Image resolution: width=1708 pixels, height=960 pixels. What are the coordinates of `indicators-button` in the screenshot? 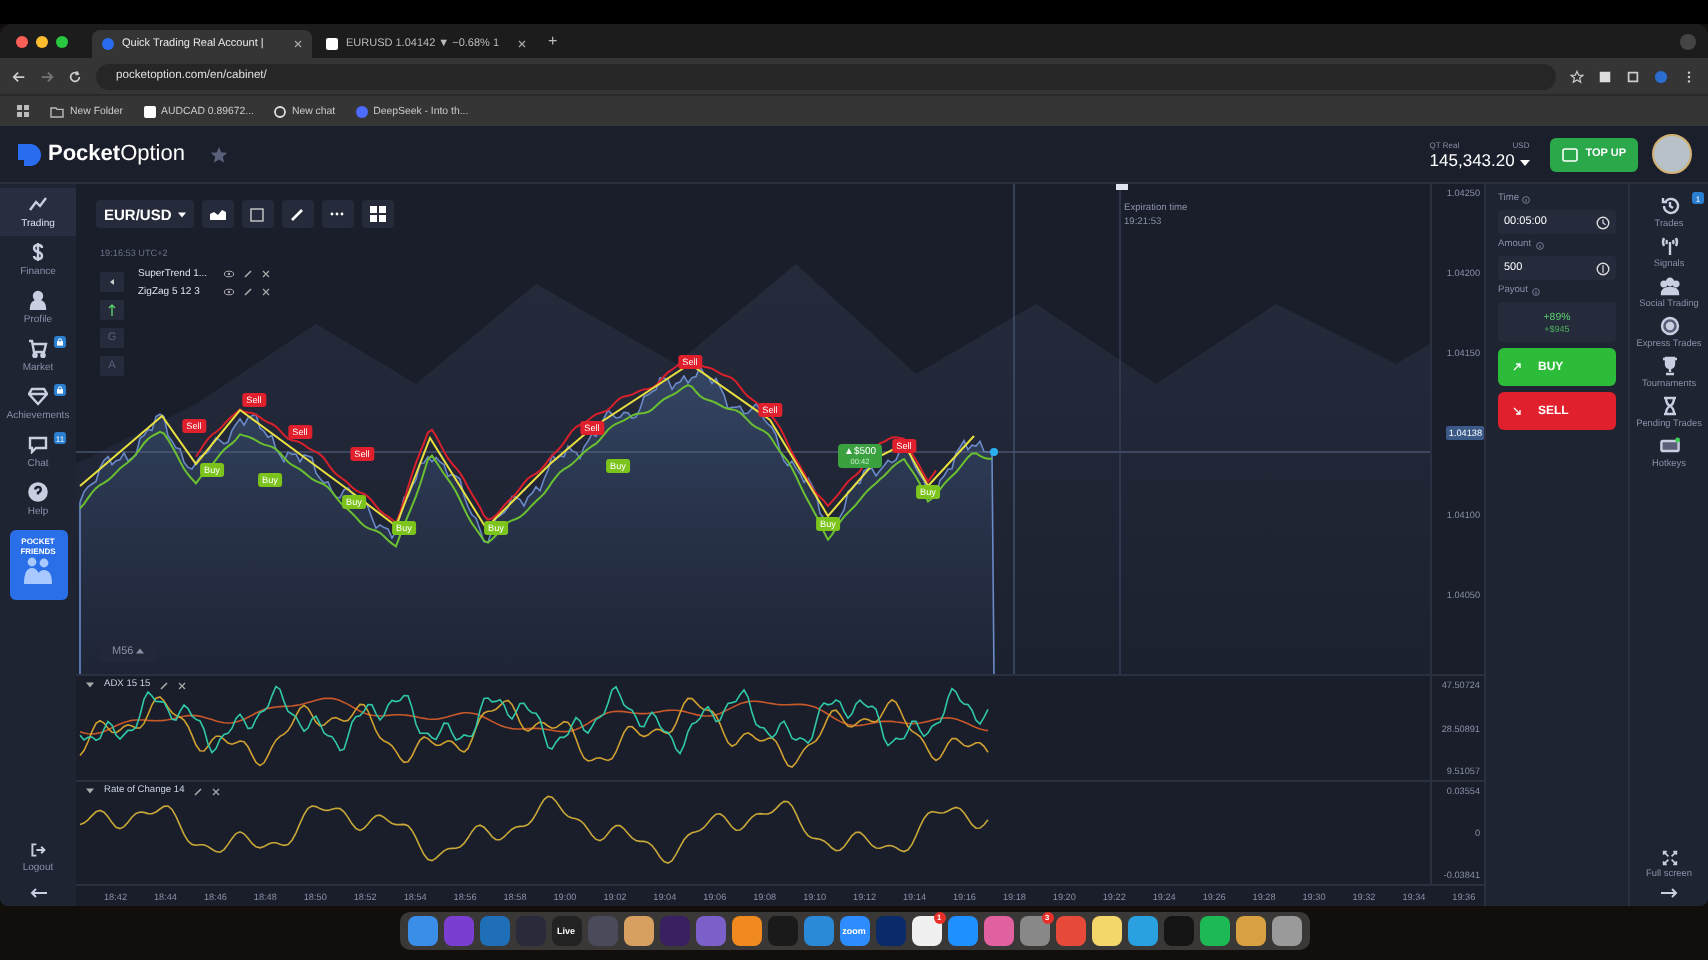 It's located at (257, 214).